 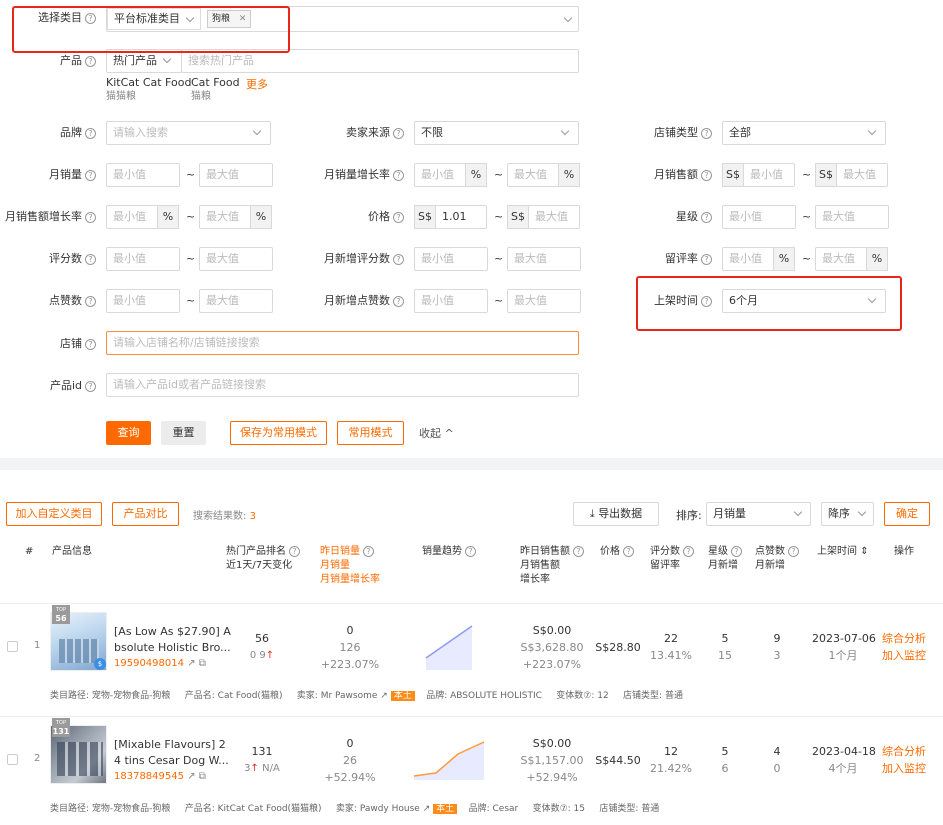 What do you see at coordinates (349, 696) in the screenshot?
I see `seller-link: Mr Pawsome` at bounding box center [349, 696].